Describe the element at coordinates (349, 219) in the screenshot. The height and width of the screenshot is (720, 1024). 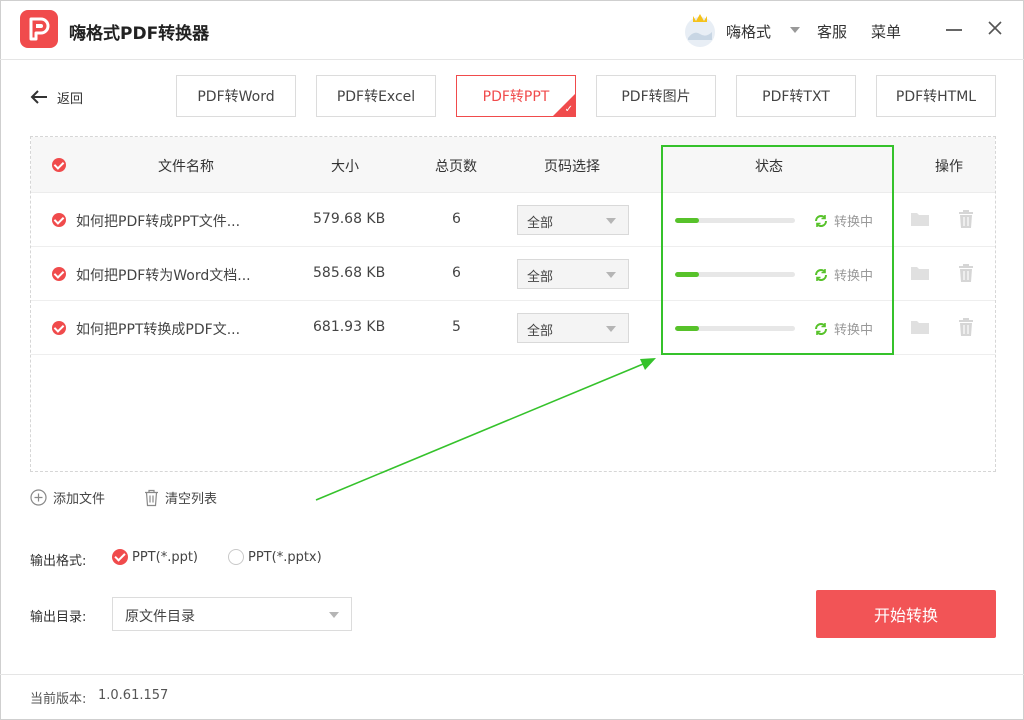
I see `file-size: 579.68 KB` at that location.